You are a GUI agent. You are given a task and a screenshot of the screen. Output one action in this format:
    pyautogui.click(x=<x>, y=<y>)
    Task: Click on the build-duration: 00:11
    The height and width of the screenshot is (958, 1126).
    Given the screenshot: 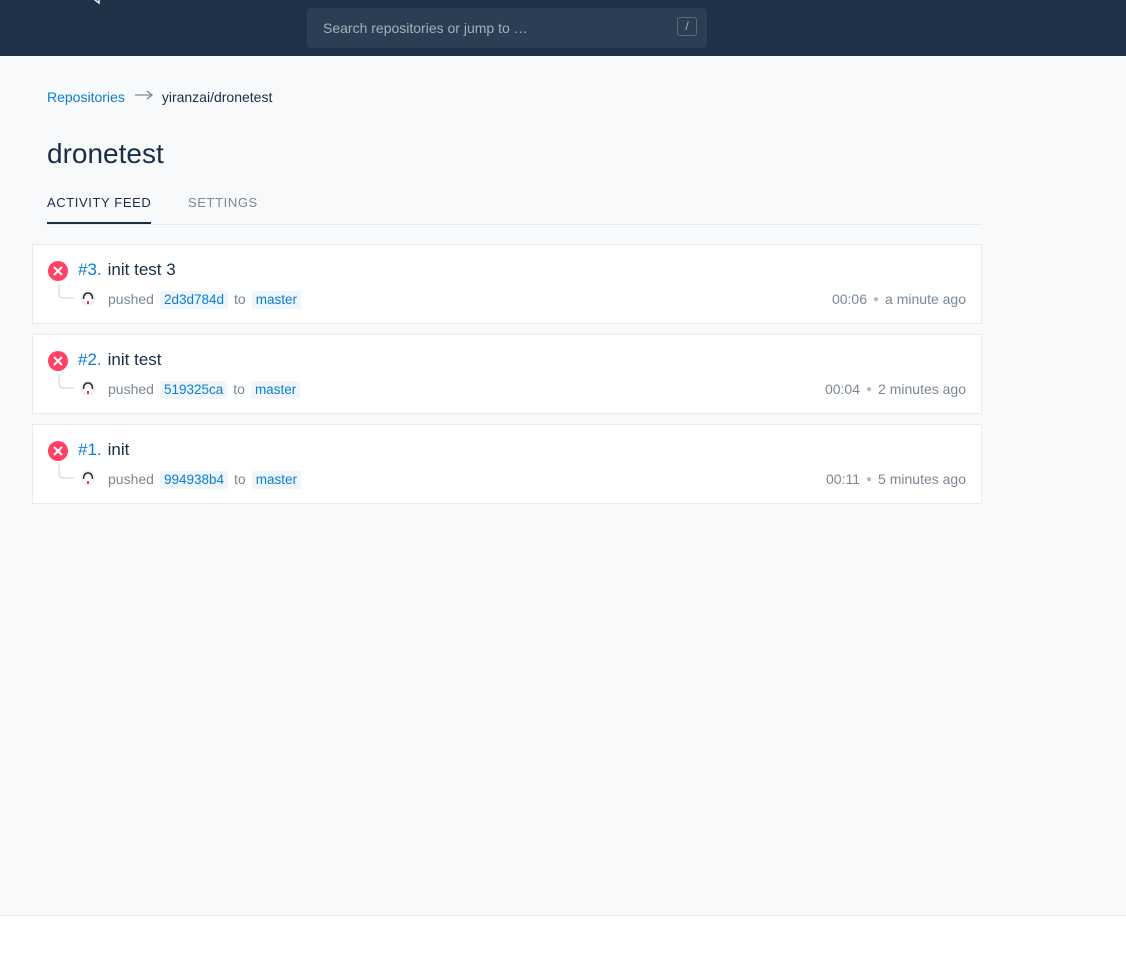 What is the action you would take?
    pyautogui.click(x=843, y=479)
    